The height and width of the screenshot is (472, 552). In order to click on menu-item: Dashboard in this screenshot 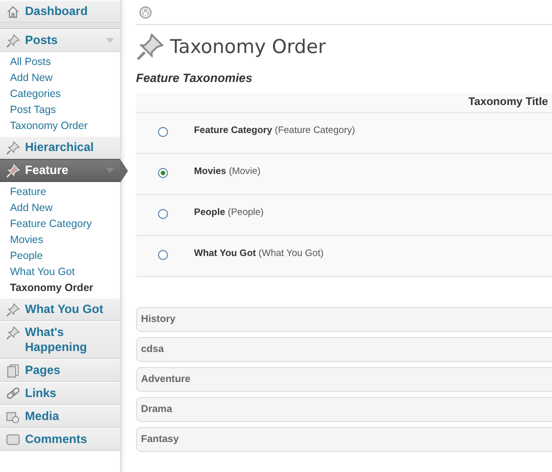, I will do `click(60, 11)`.